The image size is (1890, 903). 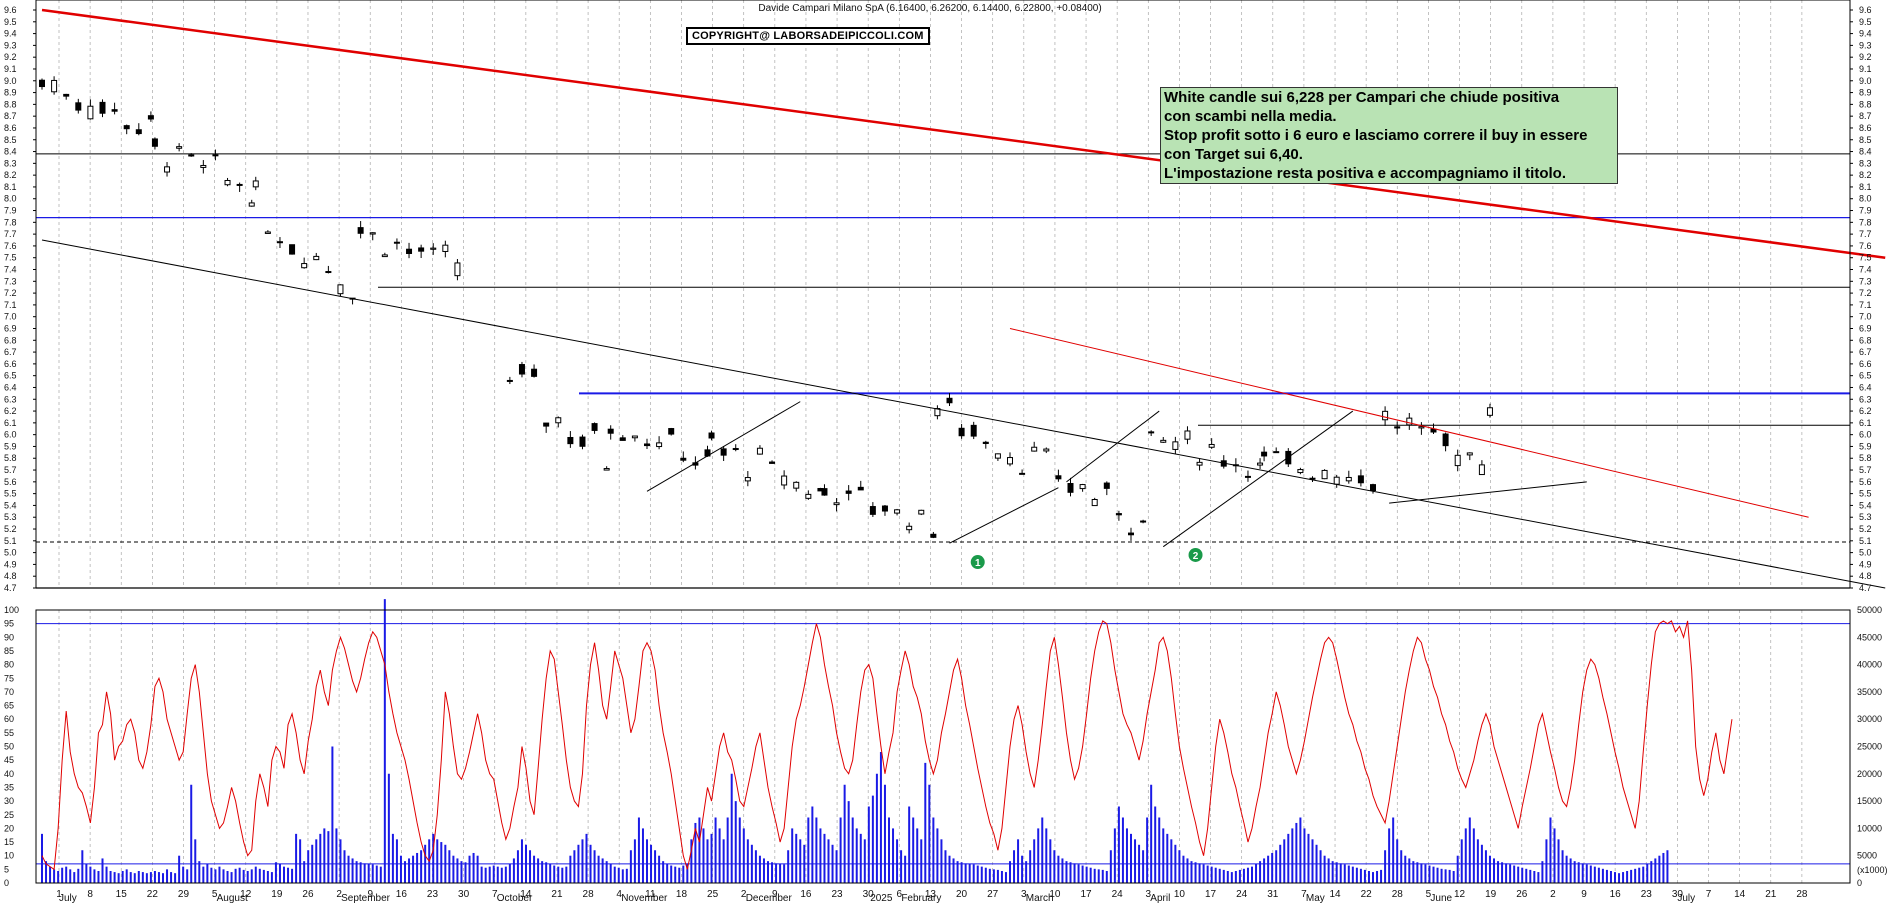 What do you see at coordinates (1865, 305) in the screenshot?
I see `price-tick-right: 7.1` at bounding box center [1865, 305].